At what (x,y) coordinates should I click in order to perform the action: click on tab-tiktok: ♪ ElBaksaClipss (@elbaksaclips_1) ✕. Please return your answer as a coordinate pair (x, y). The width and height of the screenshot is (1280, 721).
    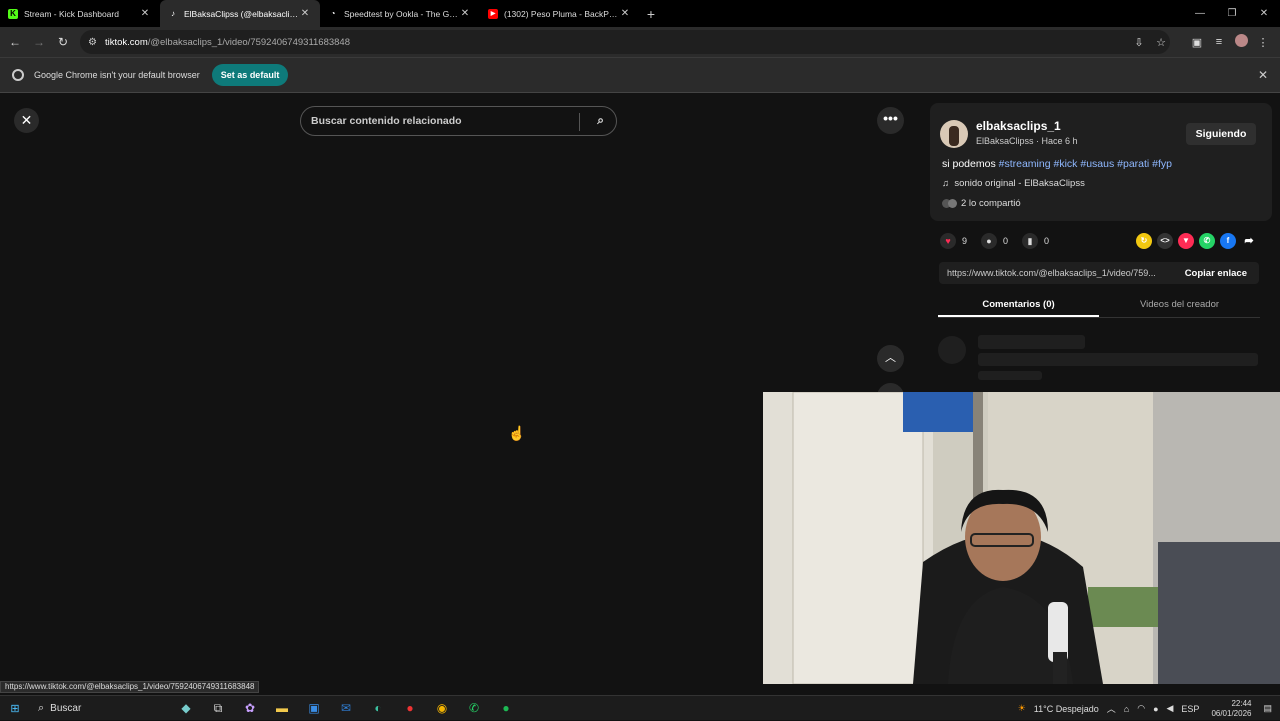
    Looking at the image, I should click on (240, 13).